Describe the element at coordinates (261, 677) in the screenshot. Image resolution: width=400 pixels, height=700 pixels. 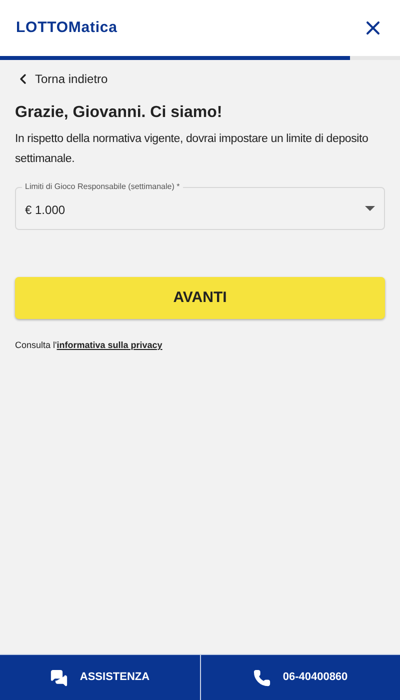
I see `phone-icon` at that location.